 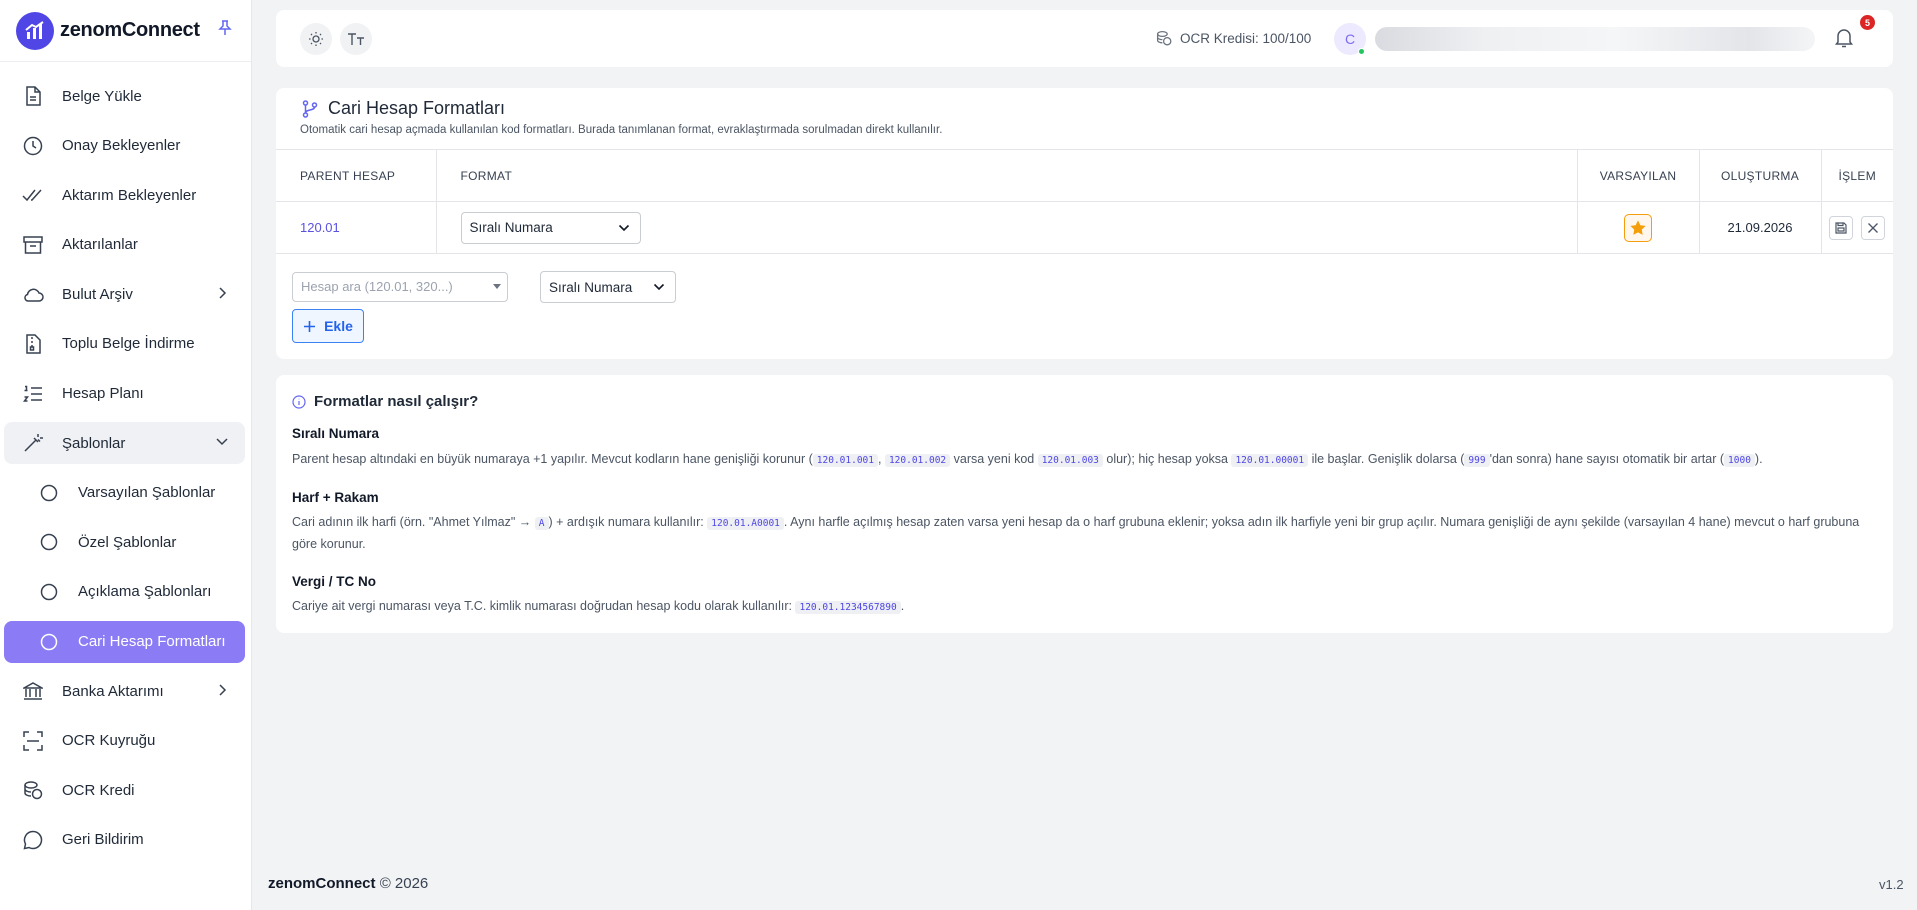 I want to click on top-bar: OCR Kredisi: 100/100 C 5, so click(x=1084, y=38).